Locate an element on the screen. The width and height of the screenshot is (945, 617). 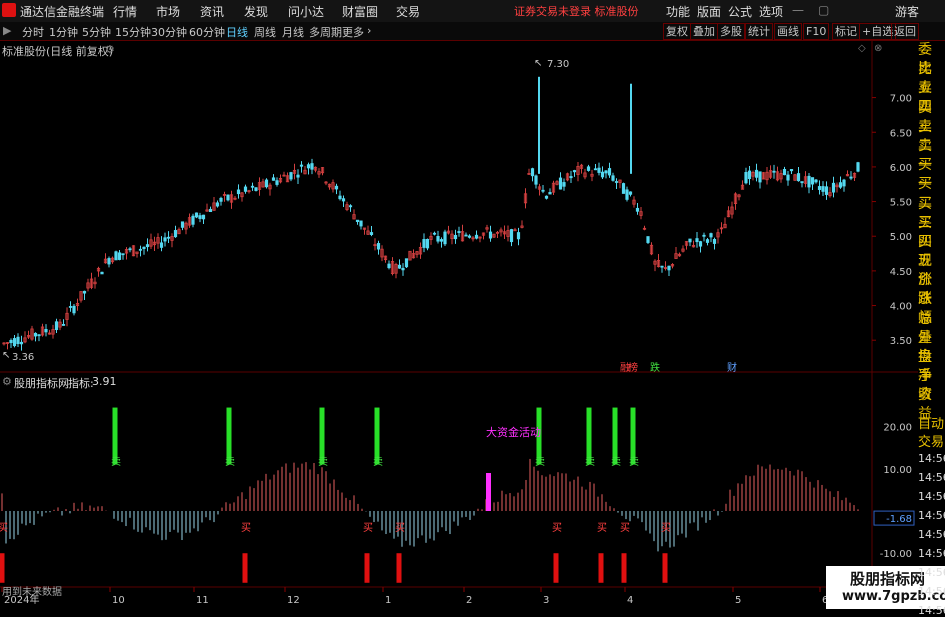
period-multi: 多周期 is located at coordinates (325, 32).